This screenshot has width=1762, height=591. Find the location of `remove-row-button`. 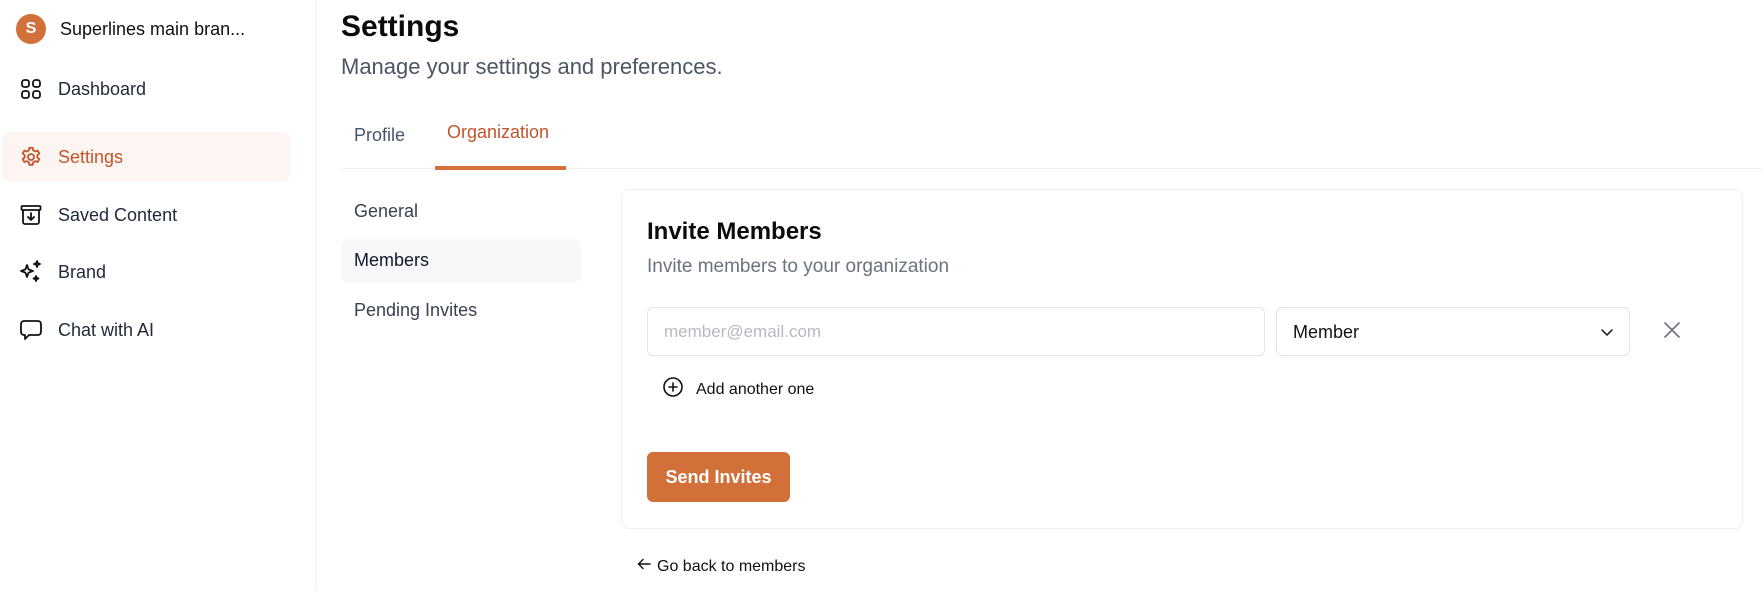

remove-row-button is located at coordinates (1672, 332).